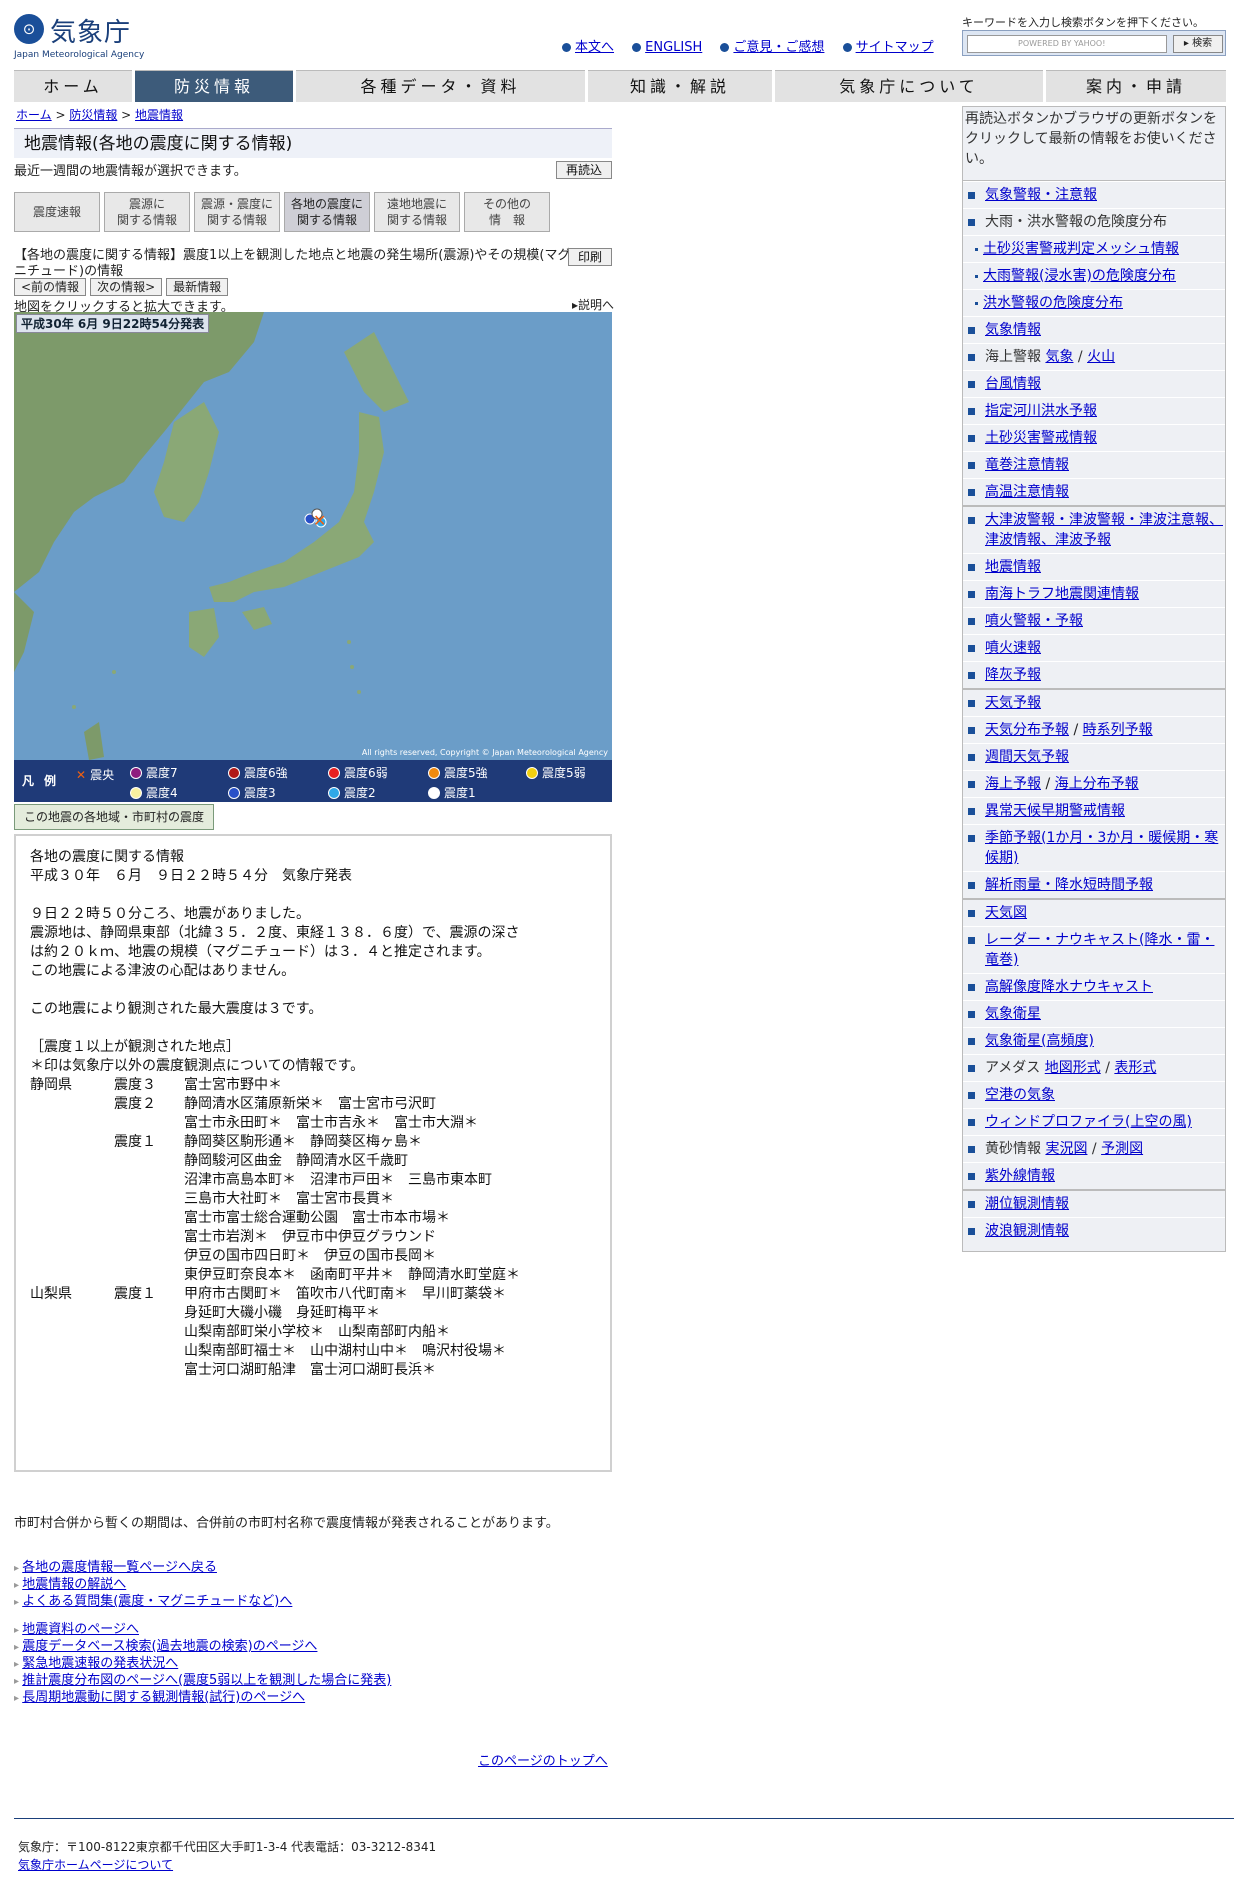 Image resolution: width=1240 pixels, height=1891 pixels. What do you see at coordinates (1094, 674) in the screenshot?
I see `side-ashfall: 降灰予報` at bounding box center [1094, 674].